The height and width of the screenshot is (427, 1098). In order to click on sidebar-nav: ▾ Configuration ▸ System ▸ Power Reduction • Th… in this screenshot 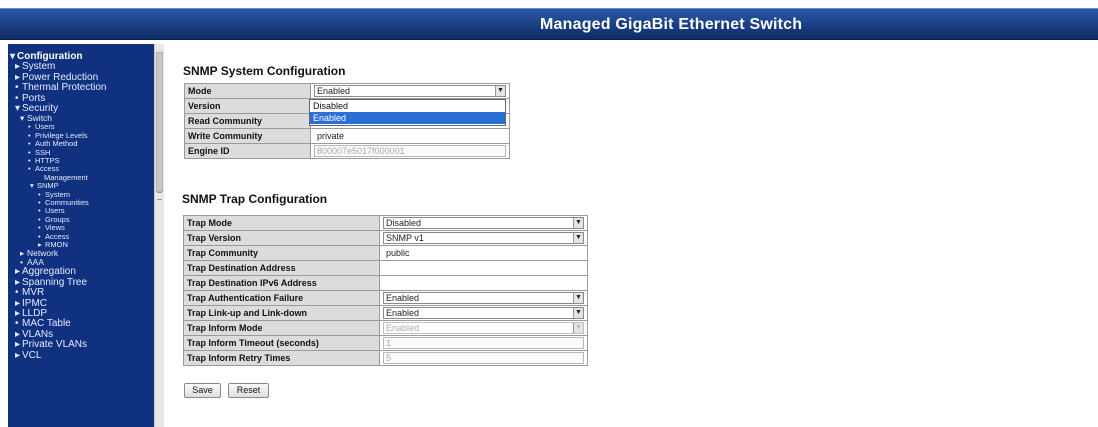, I will do `click(81, 235)`.